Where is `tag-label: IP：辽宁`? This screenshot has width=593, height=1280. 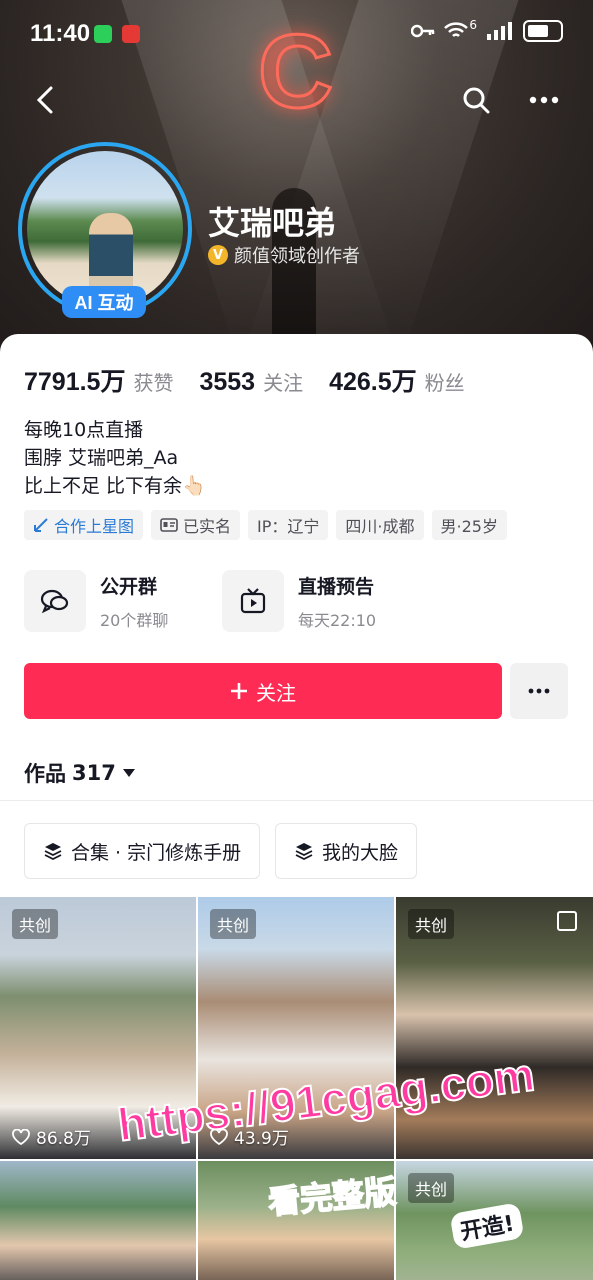
tag-label: IP：辽宁 is located at coordinates (288, 526).